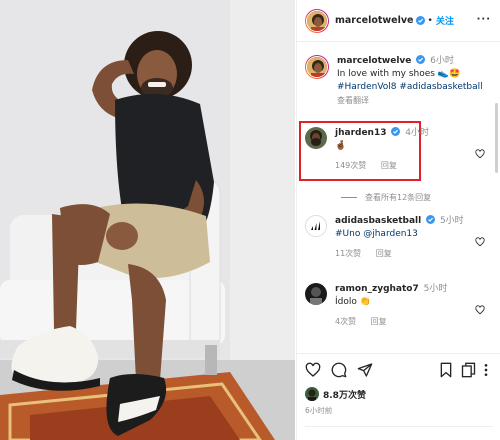  I want to click on caption-username: marcelotwelve, so click(374, 61).